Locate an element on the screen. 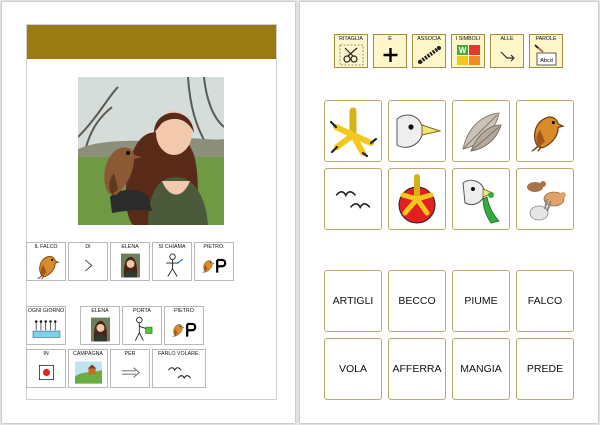 The width and height of the screenshot is (600, 425). symbol-card-elena-2: ELENA is located at coordinates (100, 325).